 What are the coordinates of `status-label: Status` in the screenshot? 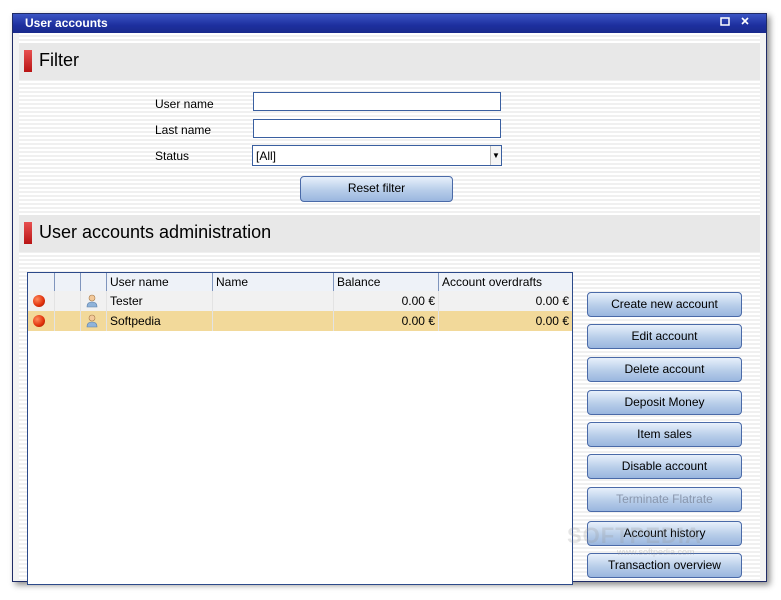 It's located at (172, 156).